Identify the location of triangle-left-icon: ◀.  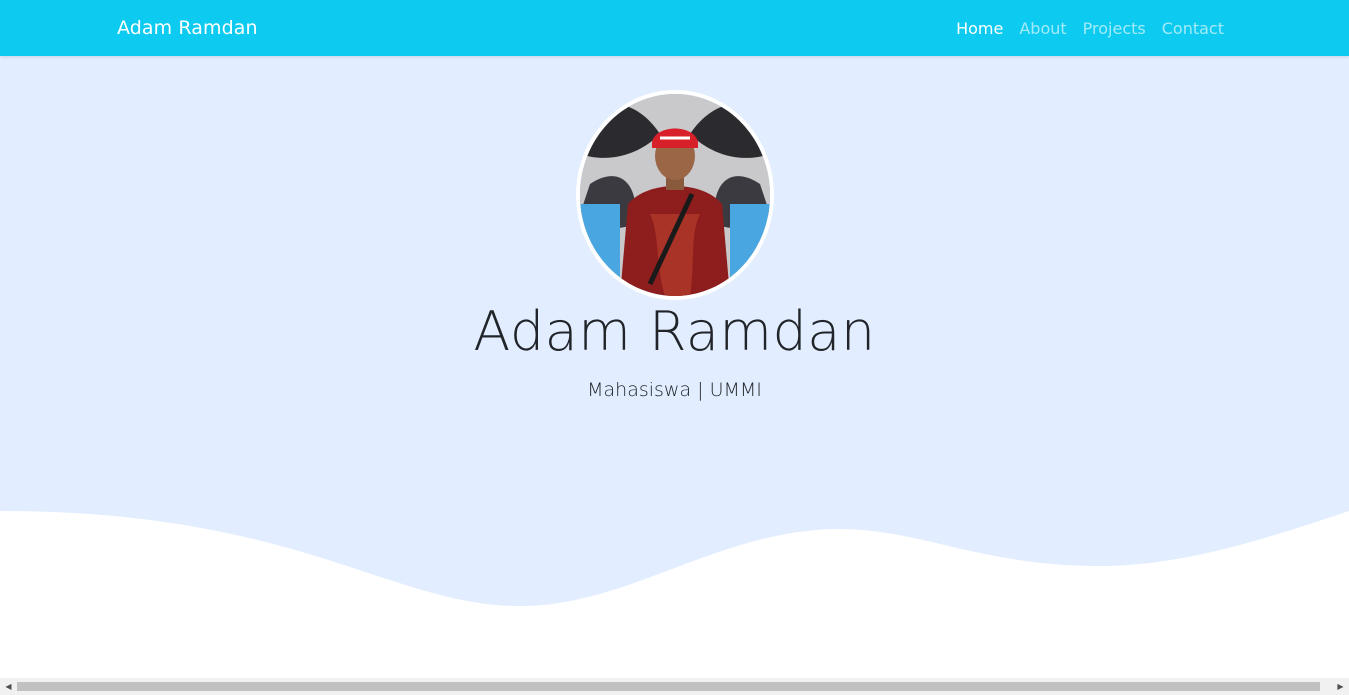
(8, 686).